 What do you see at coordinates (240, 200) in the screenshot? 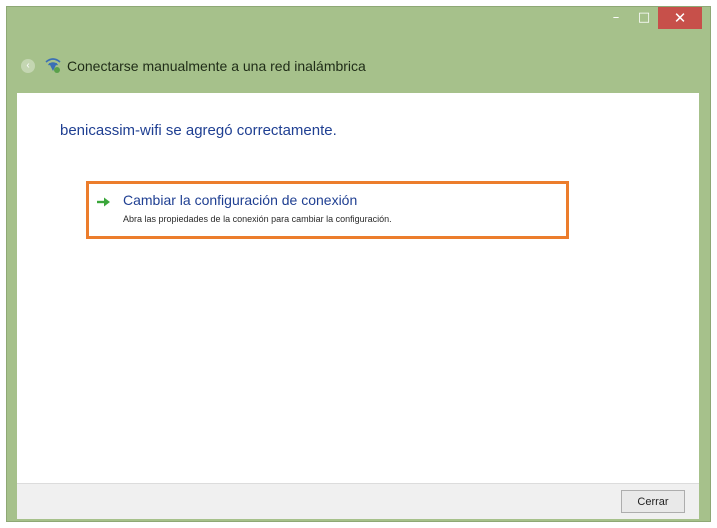
I see `option-title: Cambiar la configuración de conexión` at bounding box center [240, 200].